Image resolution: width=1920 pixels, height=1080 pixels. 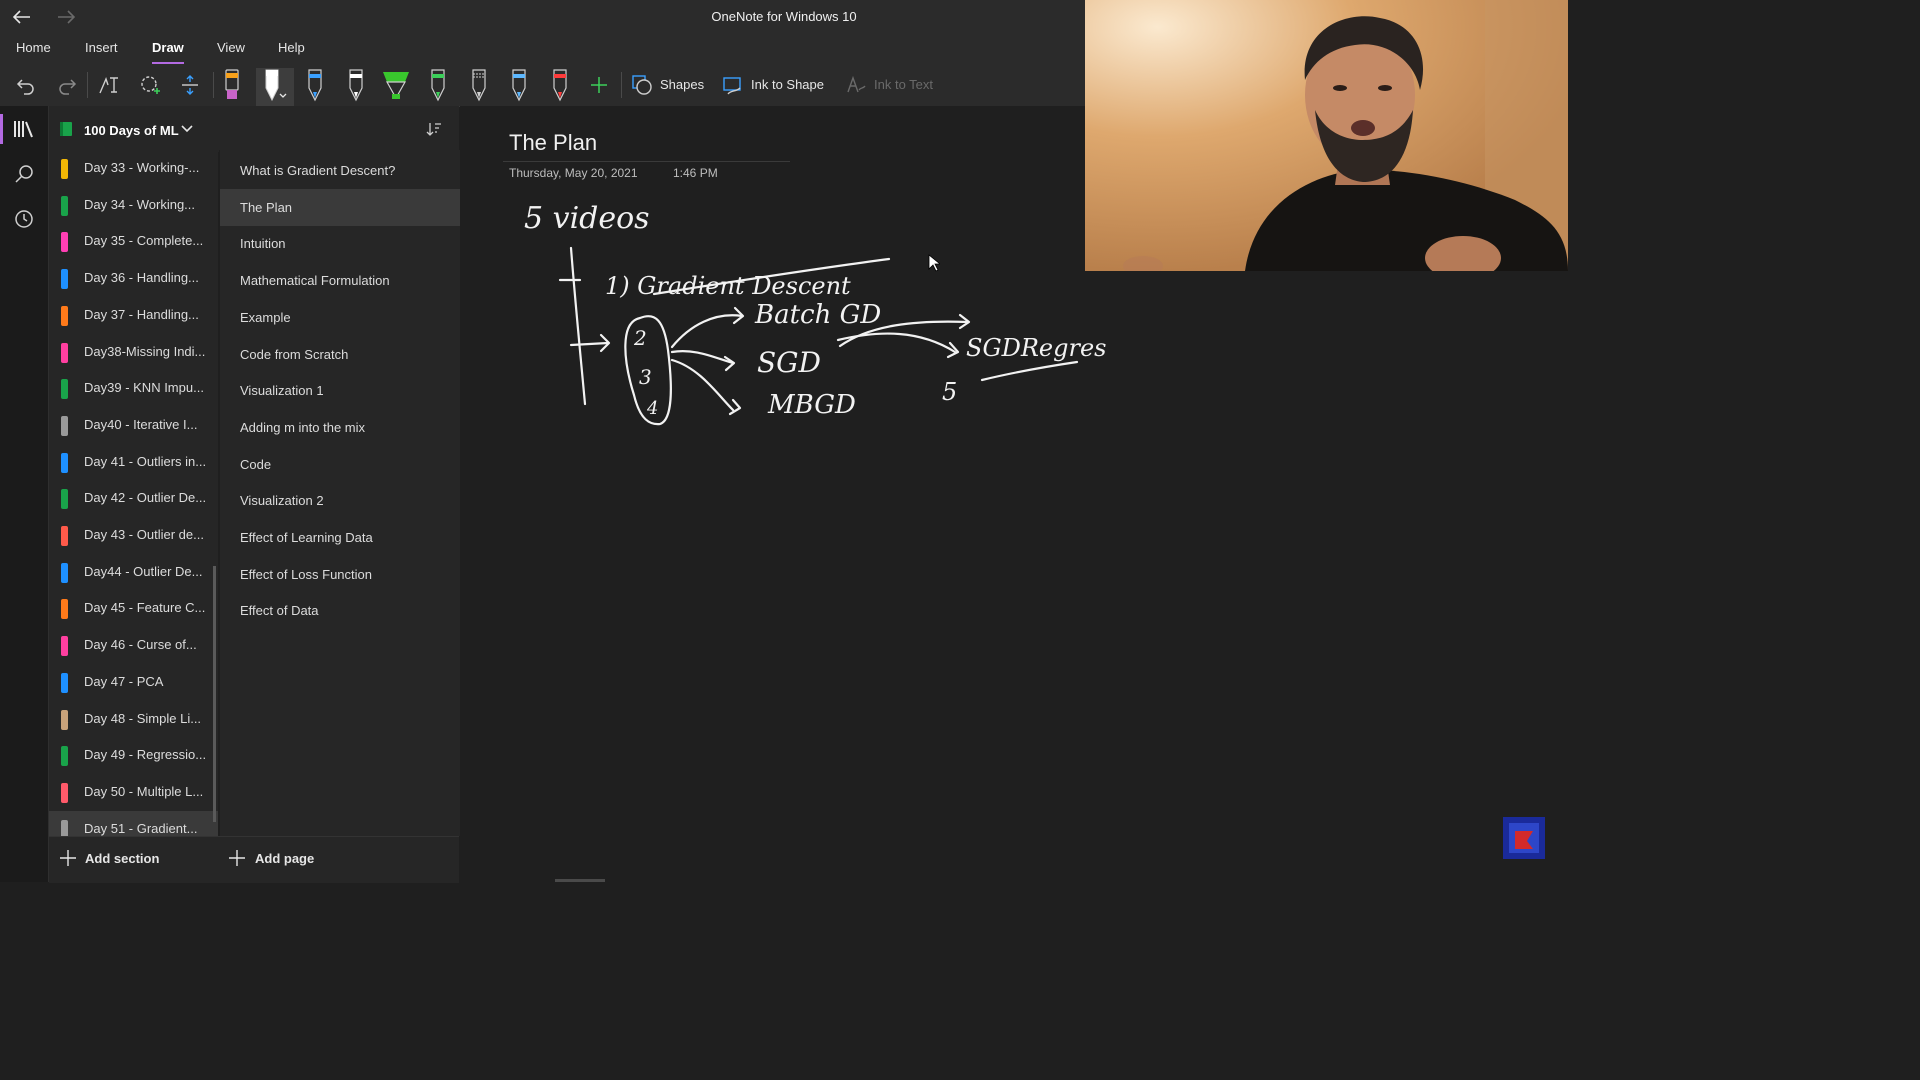 I want to click on page-label: Intuition, so click(x=263, y=244).